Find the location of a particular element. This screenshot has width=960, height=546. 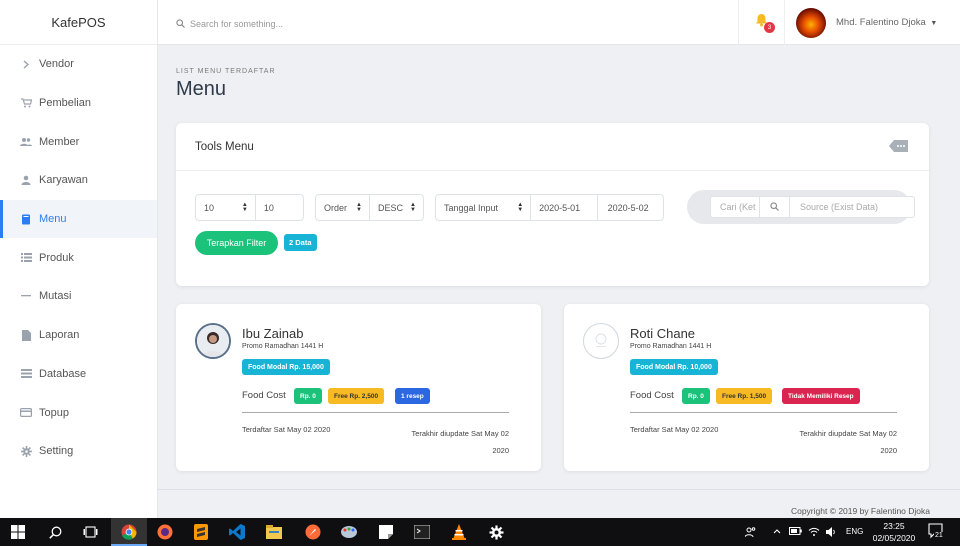

wifi-icon is located at coordinates (814, 533).